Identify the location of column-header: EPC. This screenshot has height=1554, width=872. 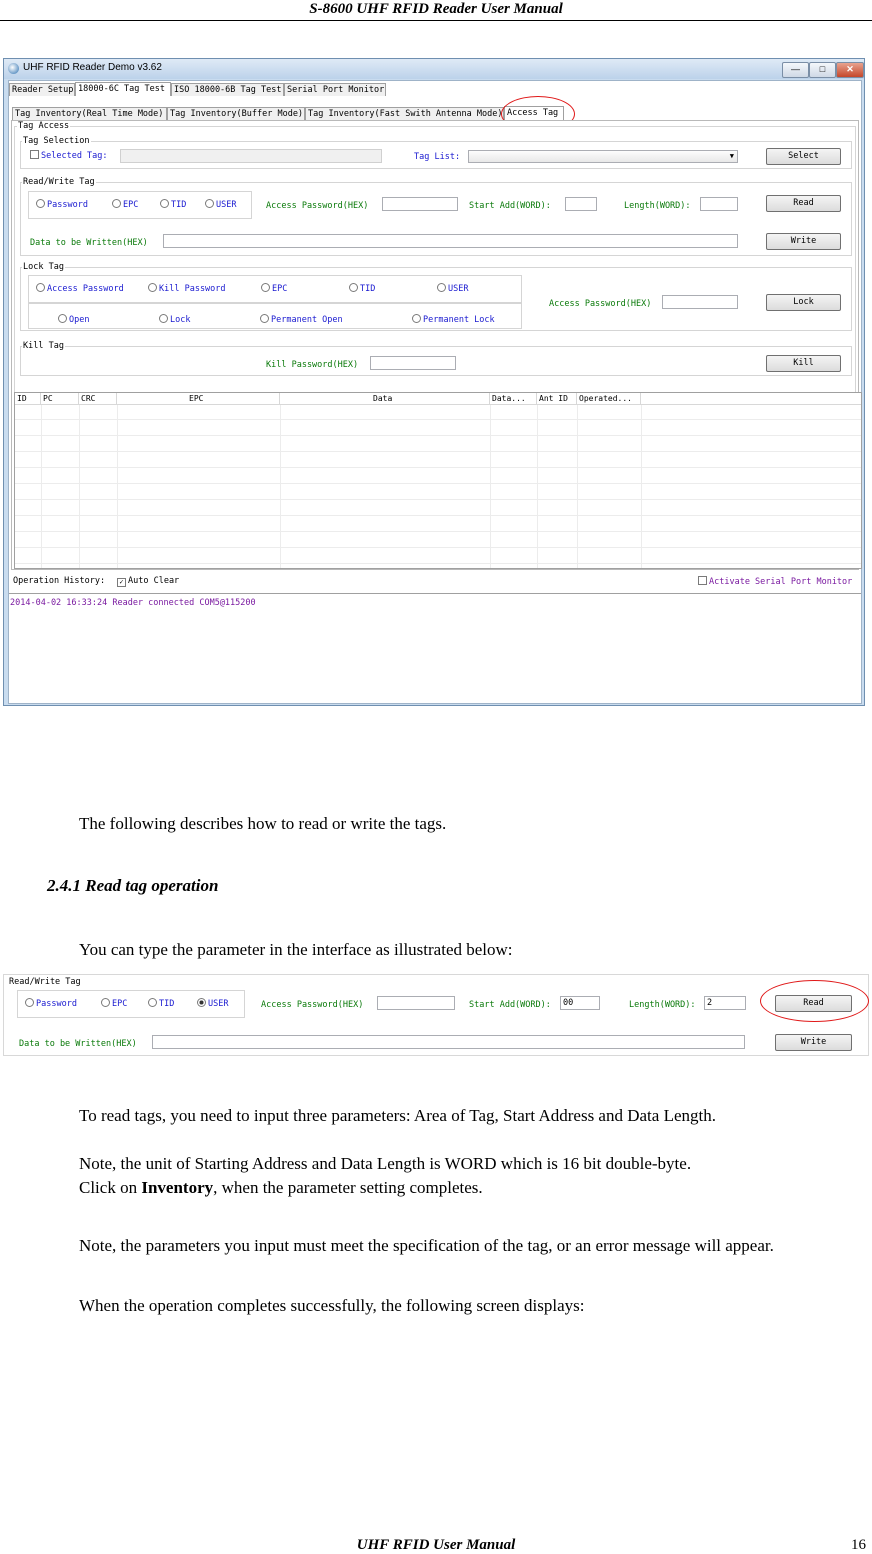
(198, 399).